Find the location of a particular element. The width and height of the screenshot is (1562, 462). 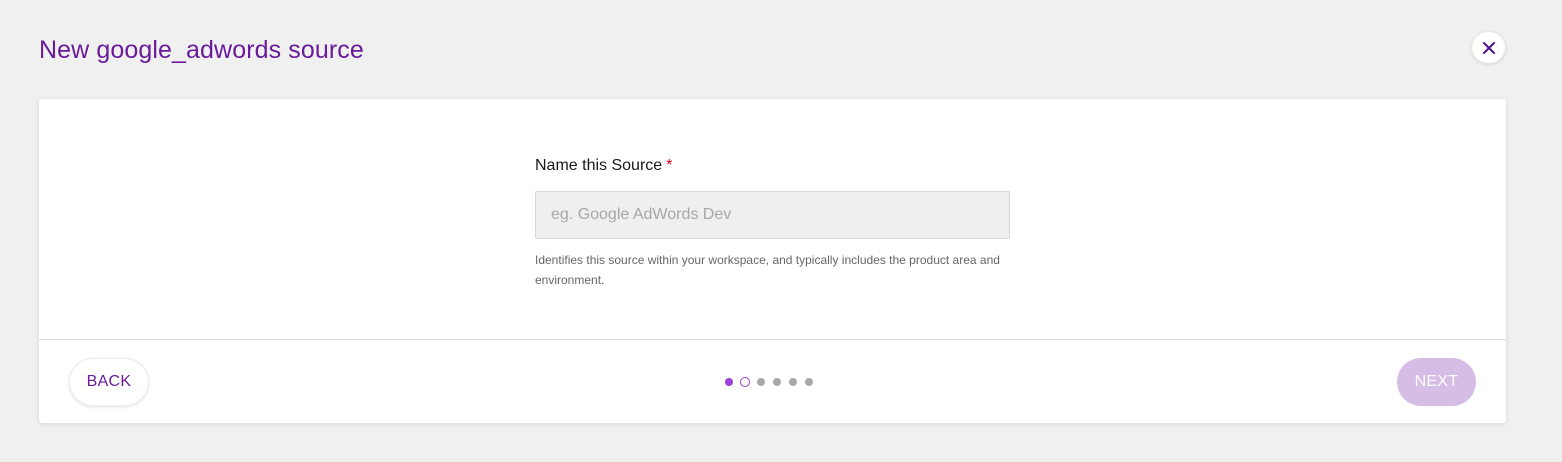

close-icon is located at coordinates (1488, 47).